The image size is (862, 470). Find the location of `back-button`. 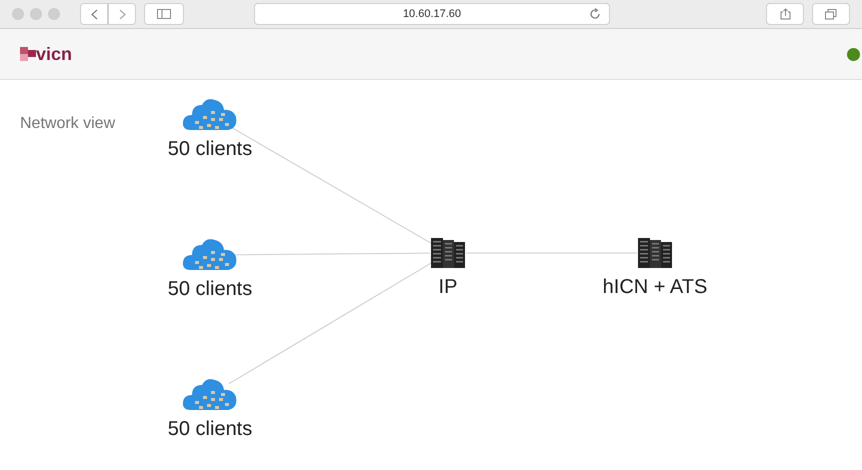

back-button is located at coordinates (94, 14).